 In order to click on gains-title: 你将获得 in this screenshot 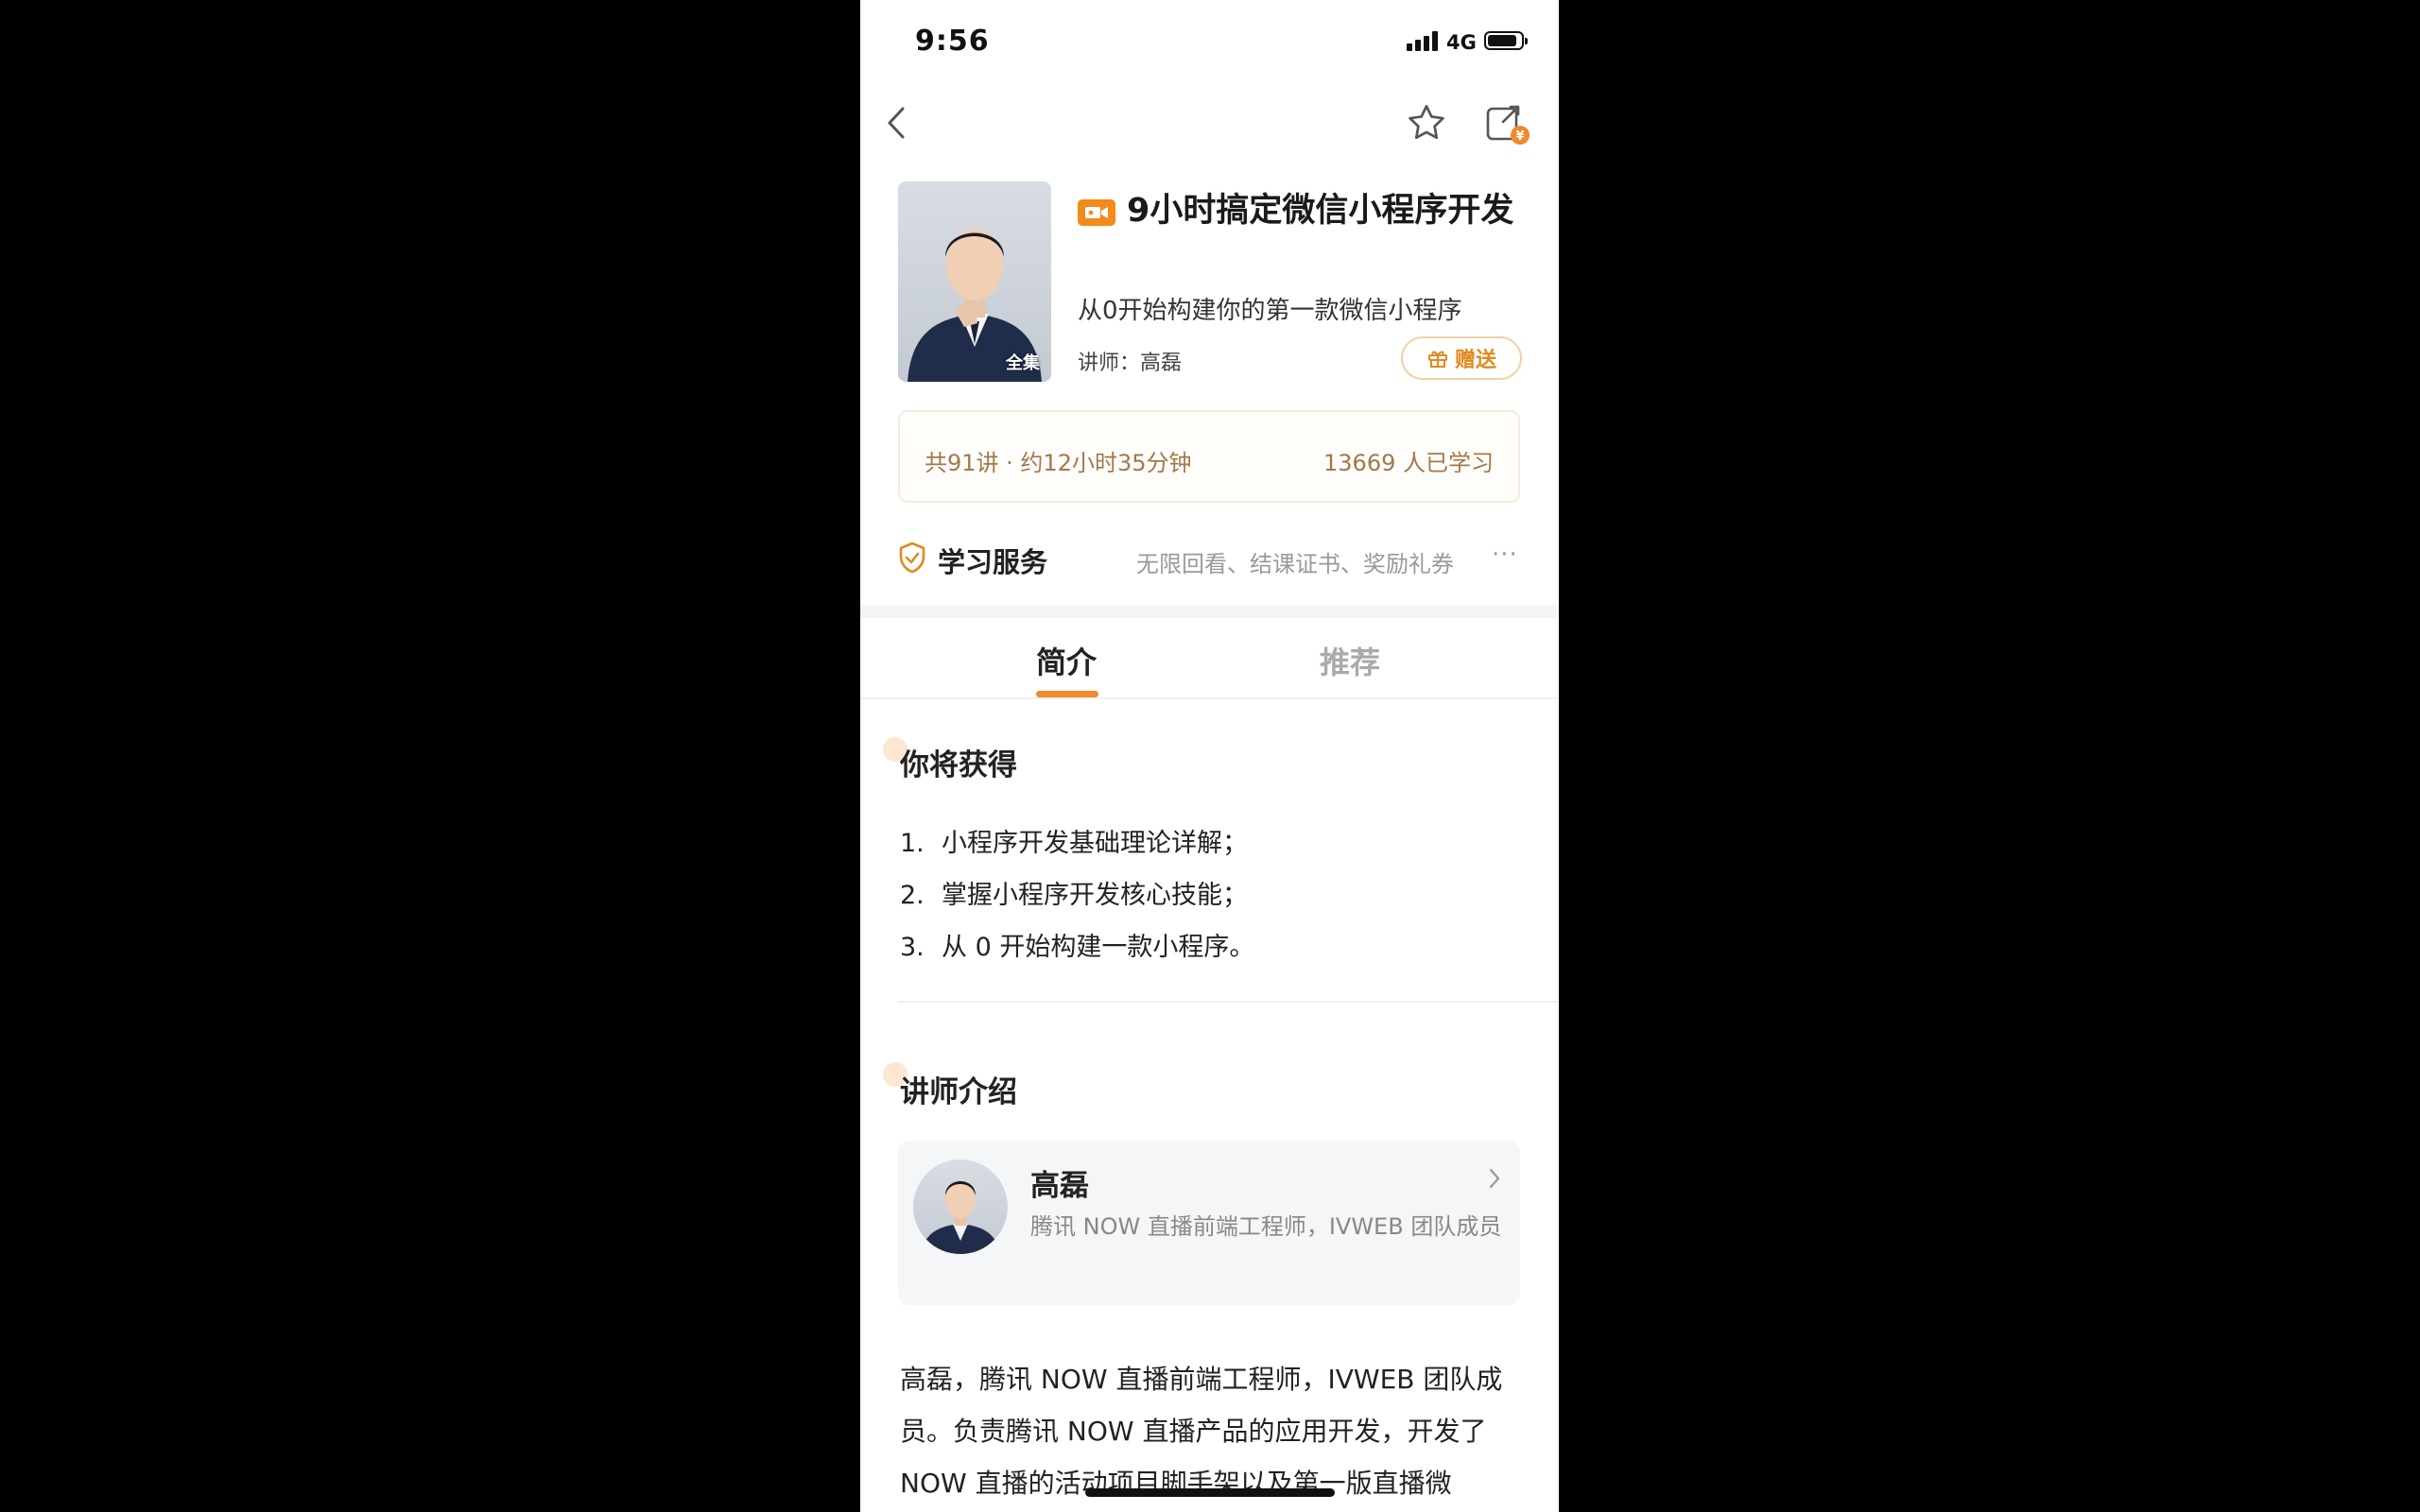, I will do `click(959, 765)`.